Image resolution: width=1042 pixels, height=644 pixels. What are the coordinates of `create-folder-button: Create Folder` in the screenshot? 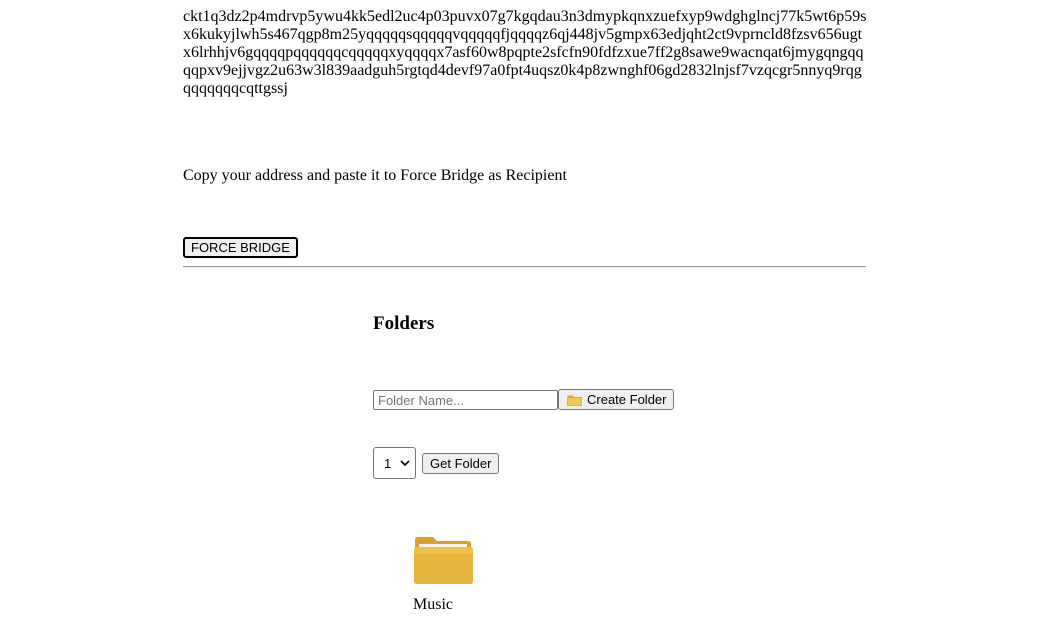 It's located at (616, 399).